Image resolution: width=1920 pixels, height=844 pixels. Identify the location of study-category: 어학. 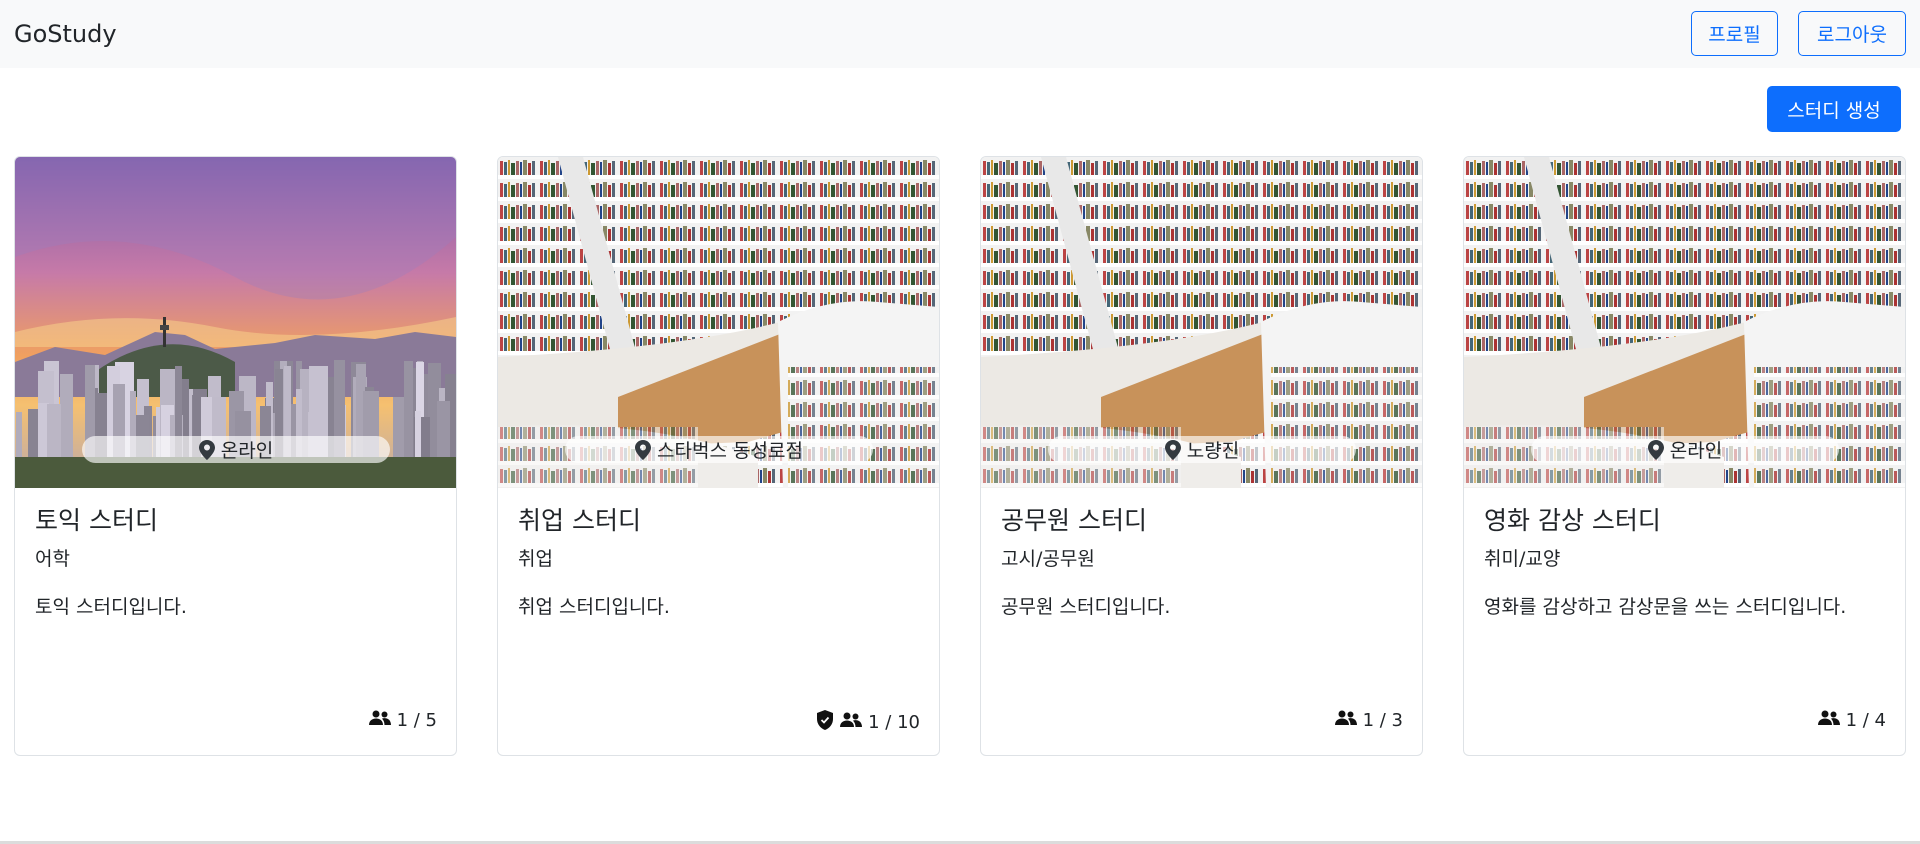
(52, 559).